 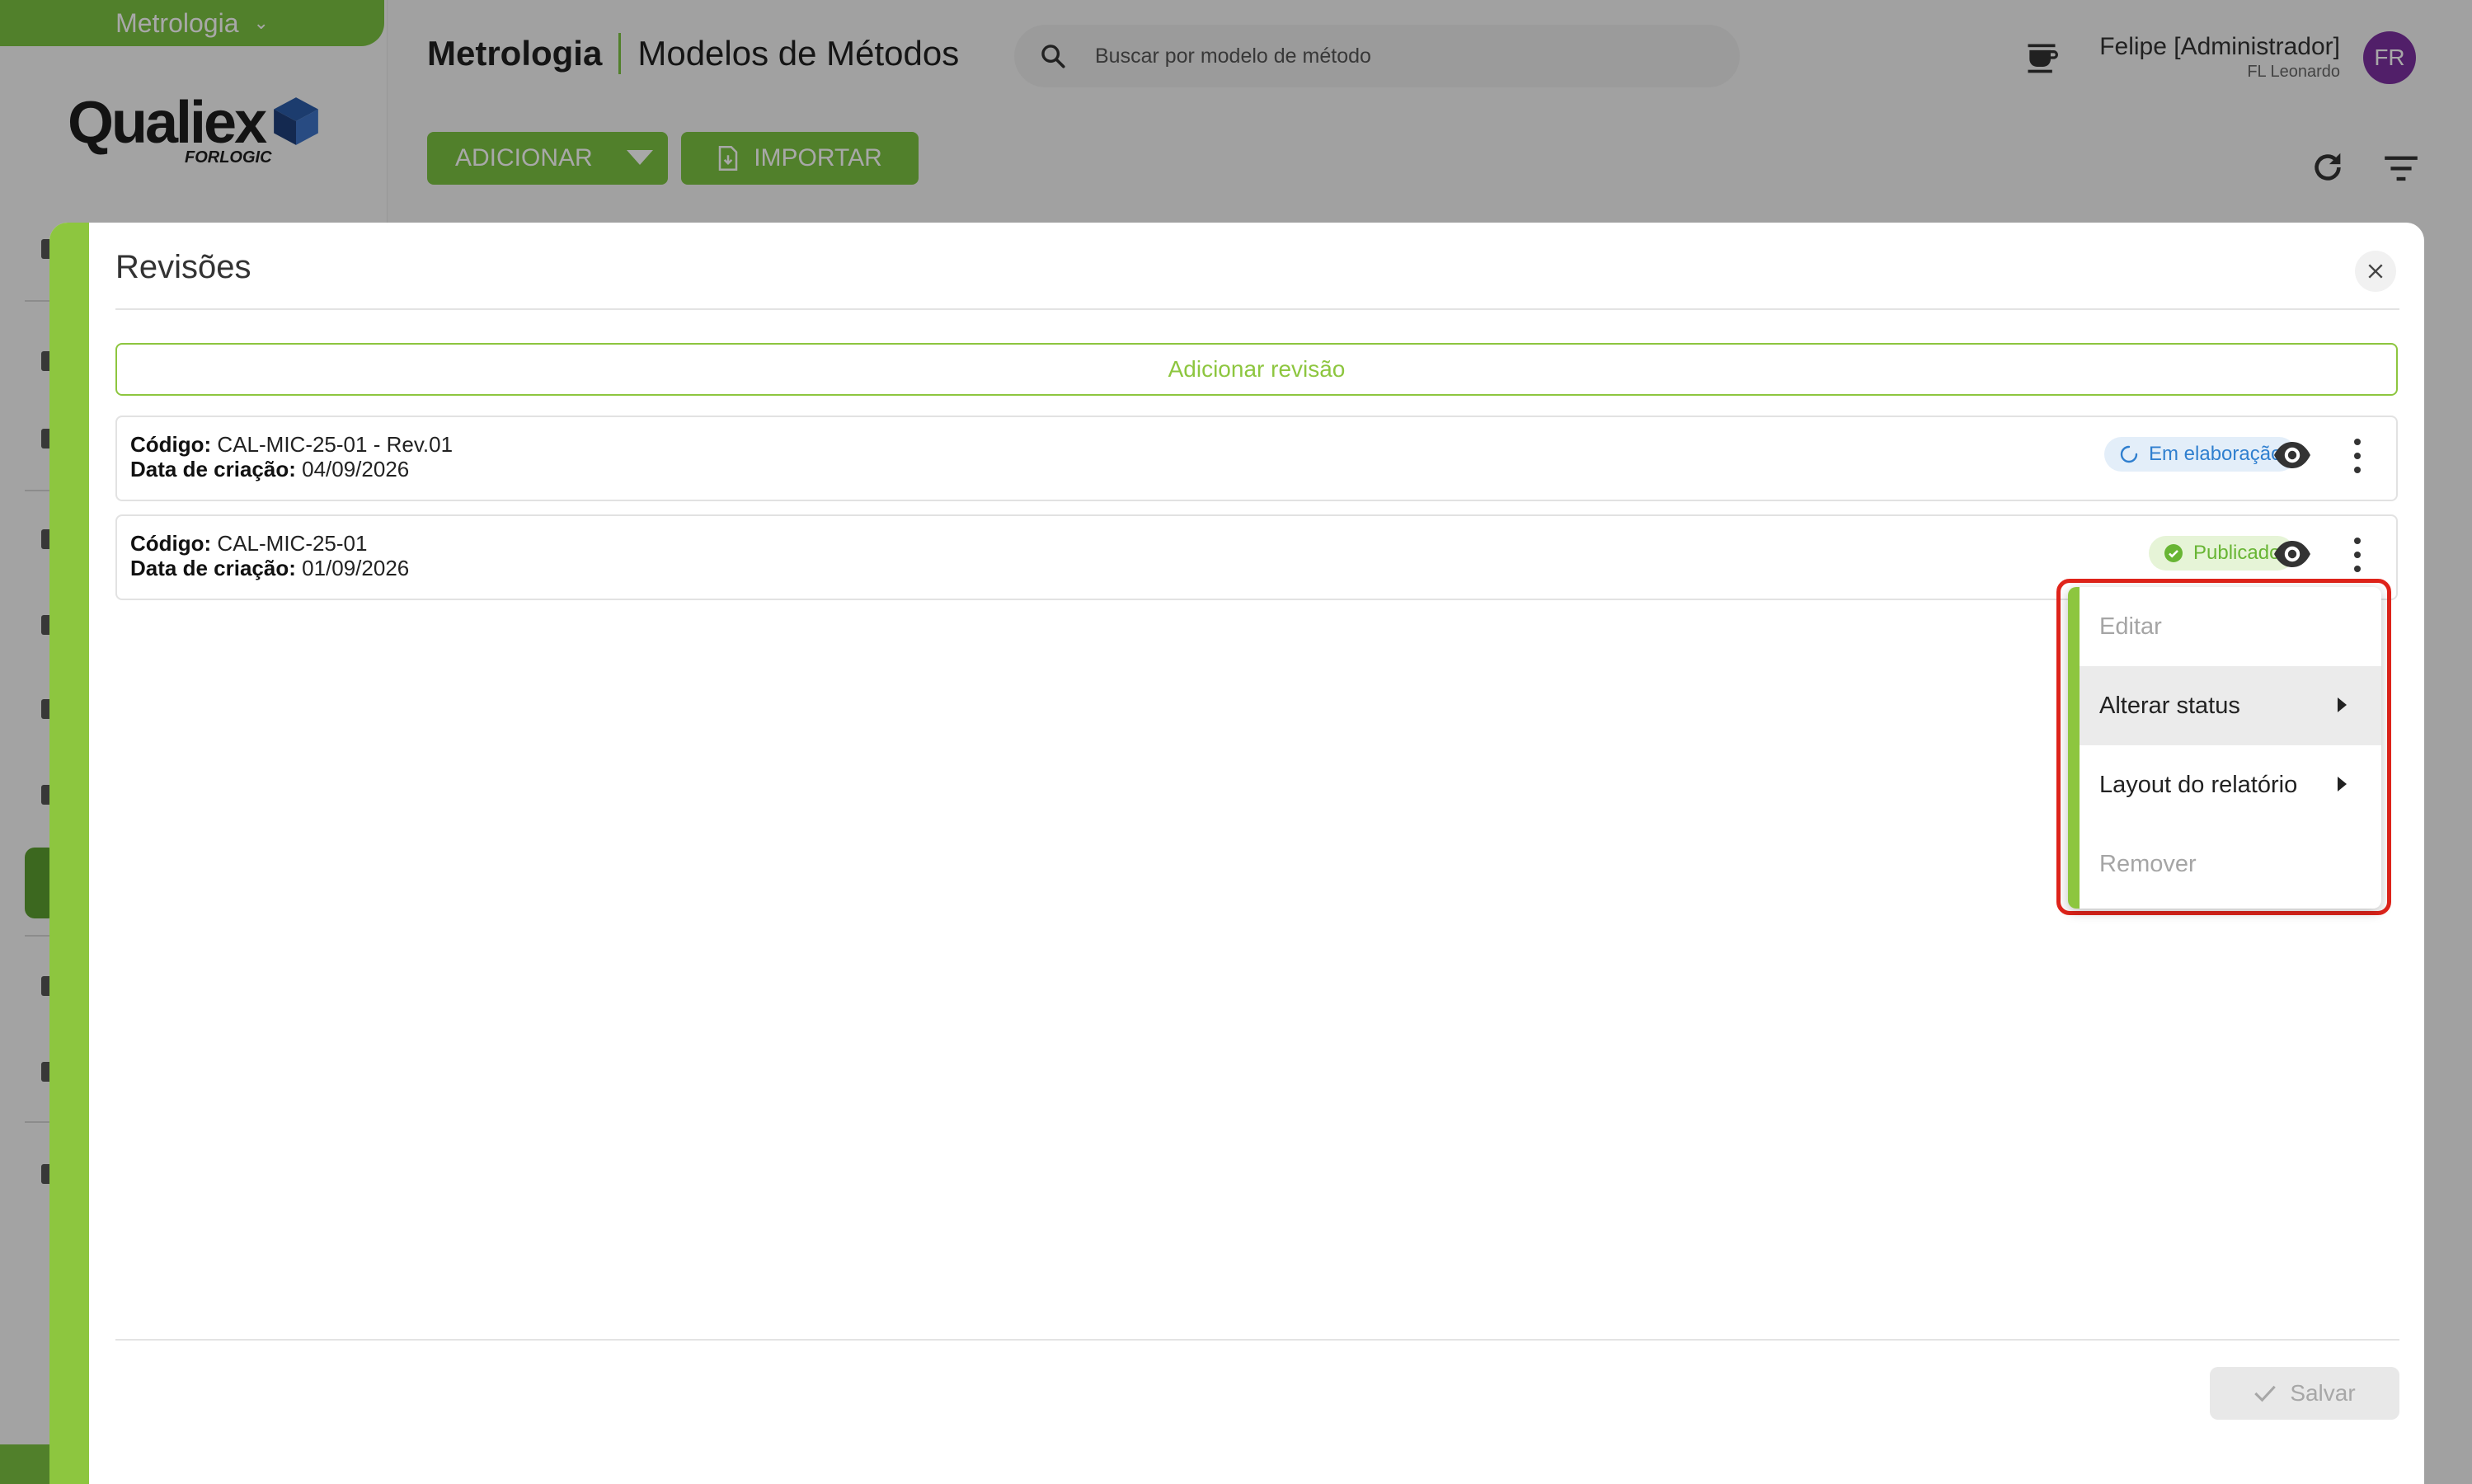 What do you see at coordinates (2074, 748) in the screenshot?
I see `menu-accent-bar` at bounding box center [2074, 748].